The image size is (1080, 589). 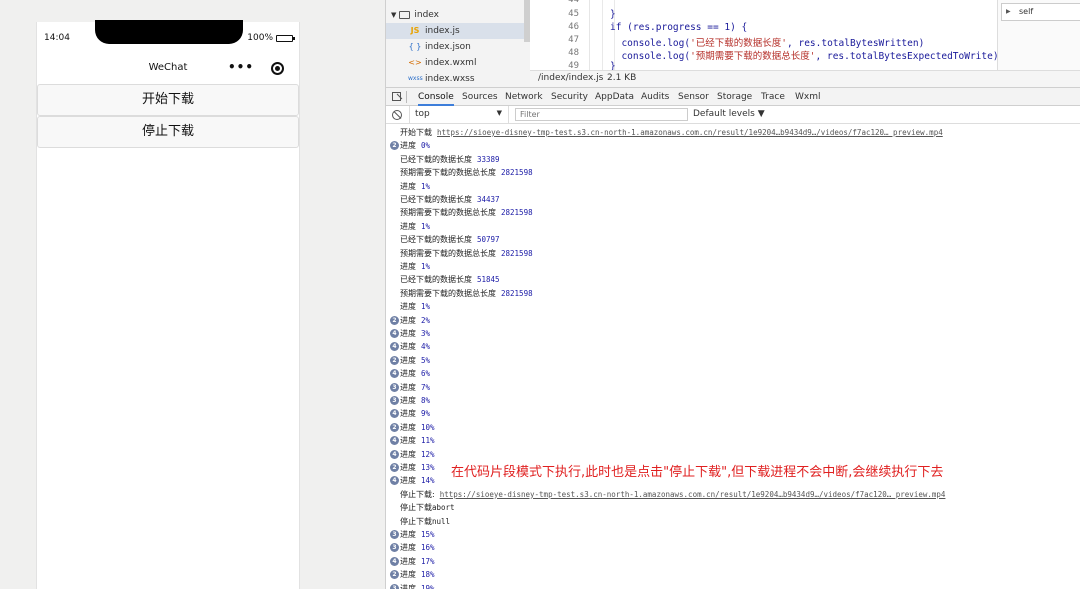 What do you see at coordinates (428, 534) in the screenshot?
I see `log-value: 15%` at bounding box center [428, 534].